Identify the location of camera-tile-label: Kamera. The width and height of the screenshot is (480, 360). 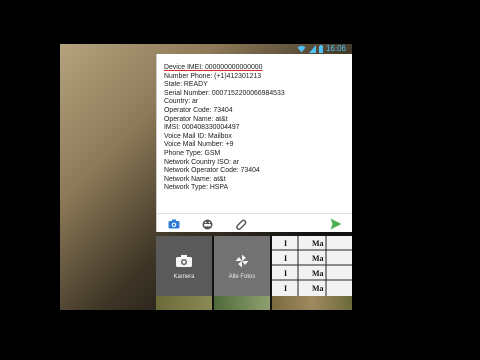
(184, 277).